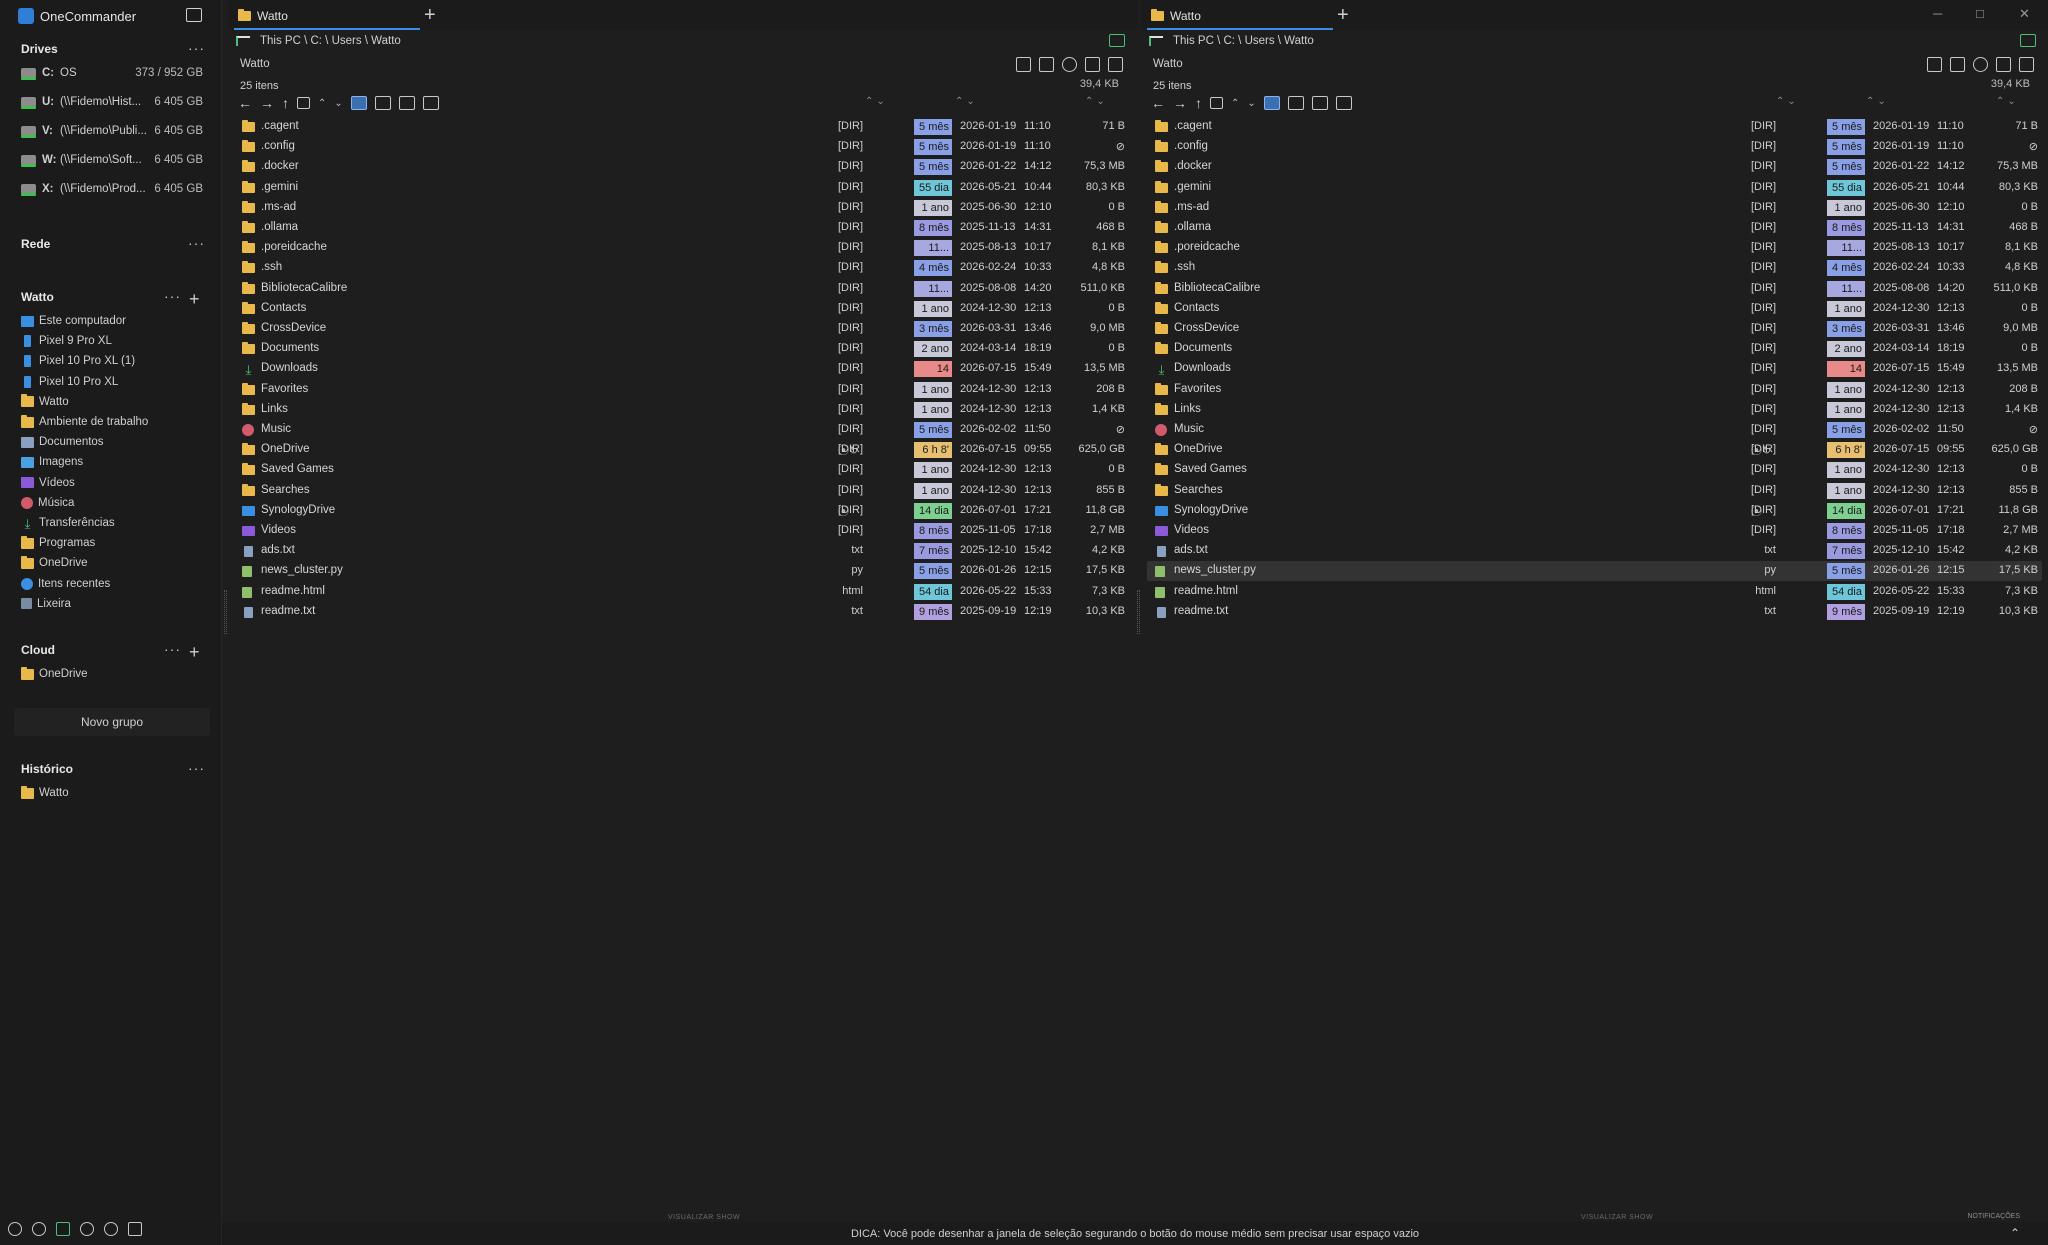 The width and height of the screenshot is (2048, 1245). I want to click on drive-item: X: (\\Fidemo\Prod... 6 405 GB, so click(112, 189).